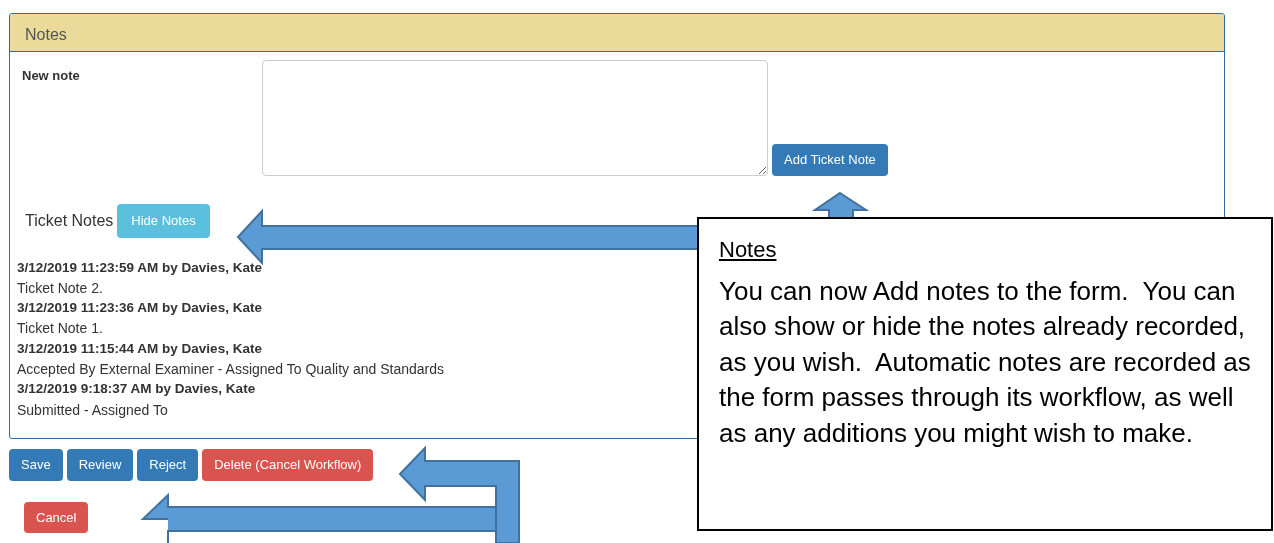 This screenshot has width=1274, height=543. I want to click on action-button: Delete (Cancel Workflow), so click(288, 465).